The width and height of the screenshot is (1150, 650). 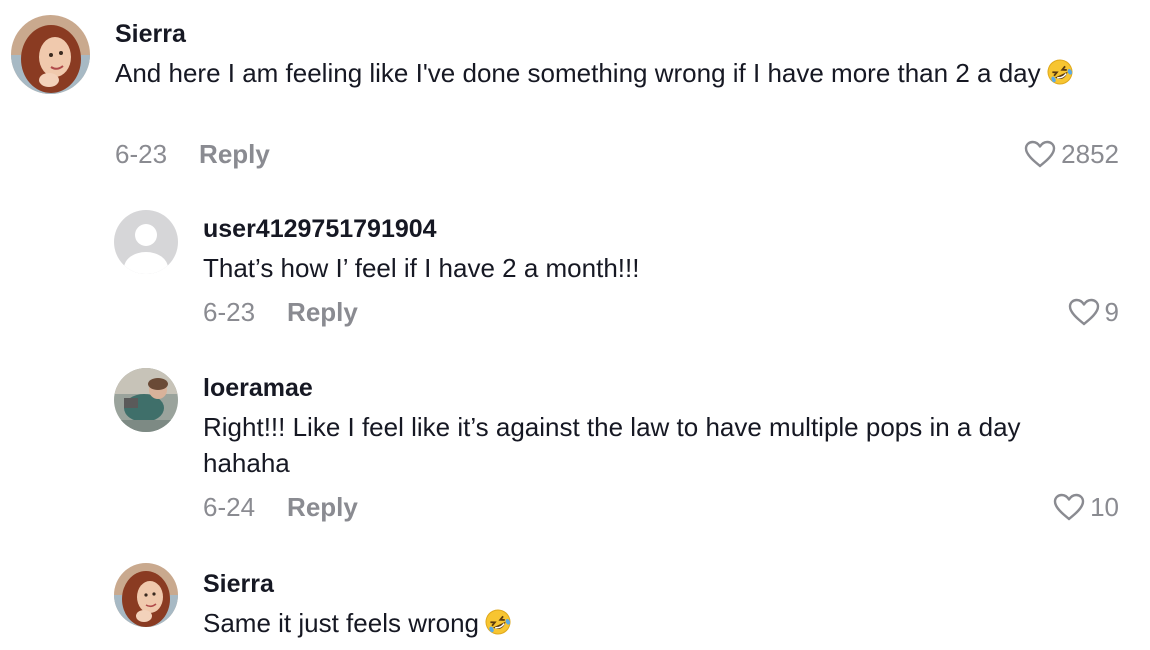 I want to click on like-button: 2852, so click(x=1071, y=154).